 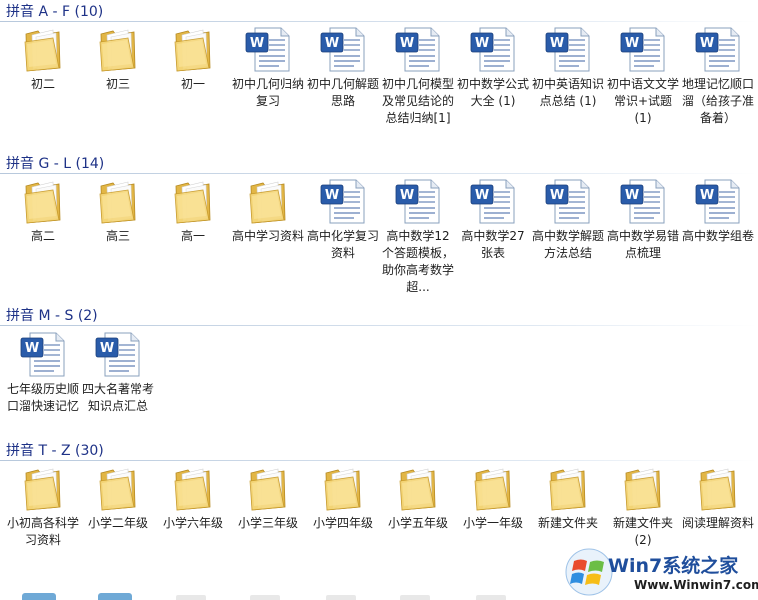 I want to click on folder-item: 新建文件夹 (2), so click(x=643, y=506).